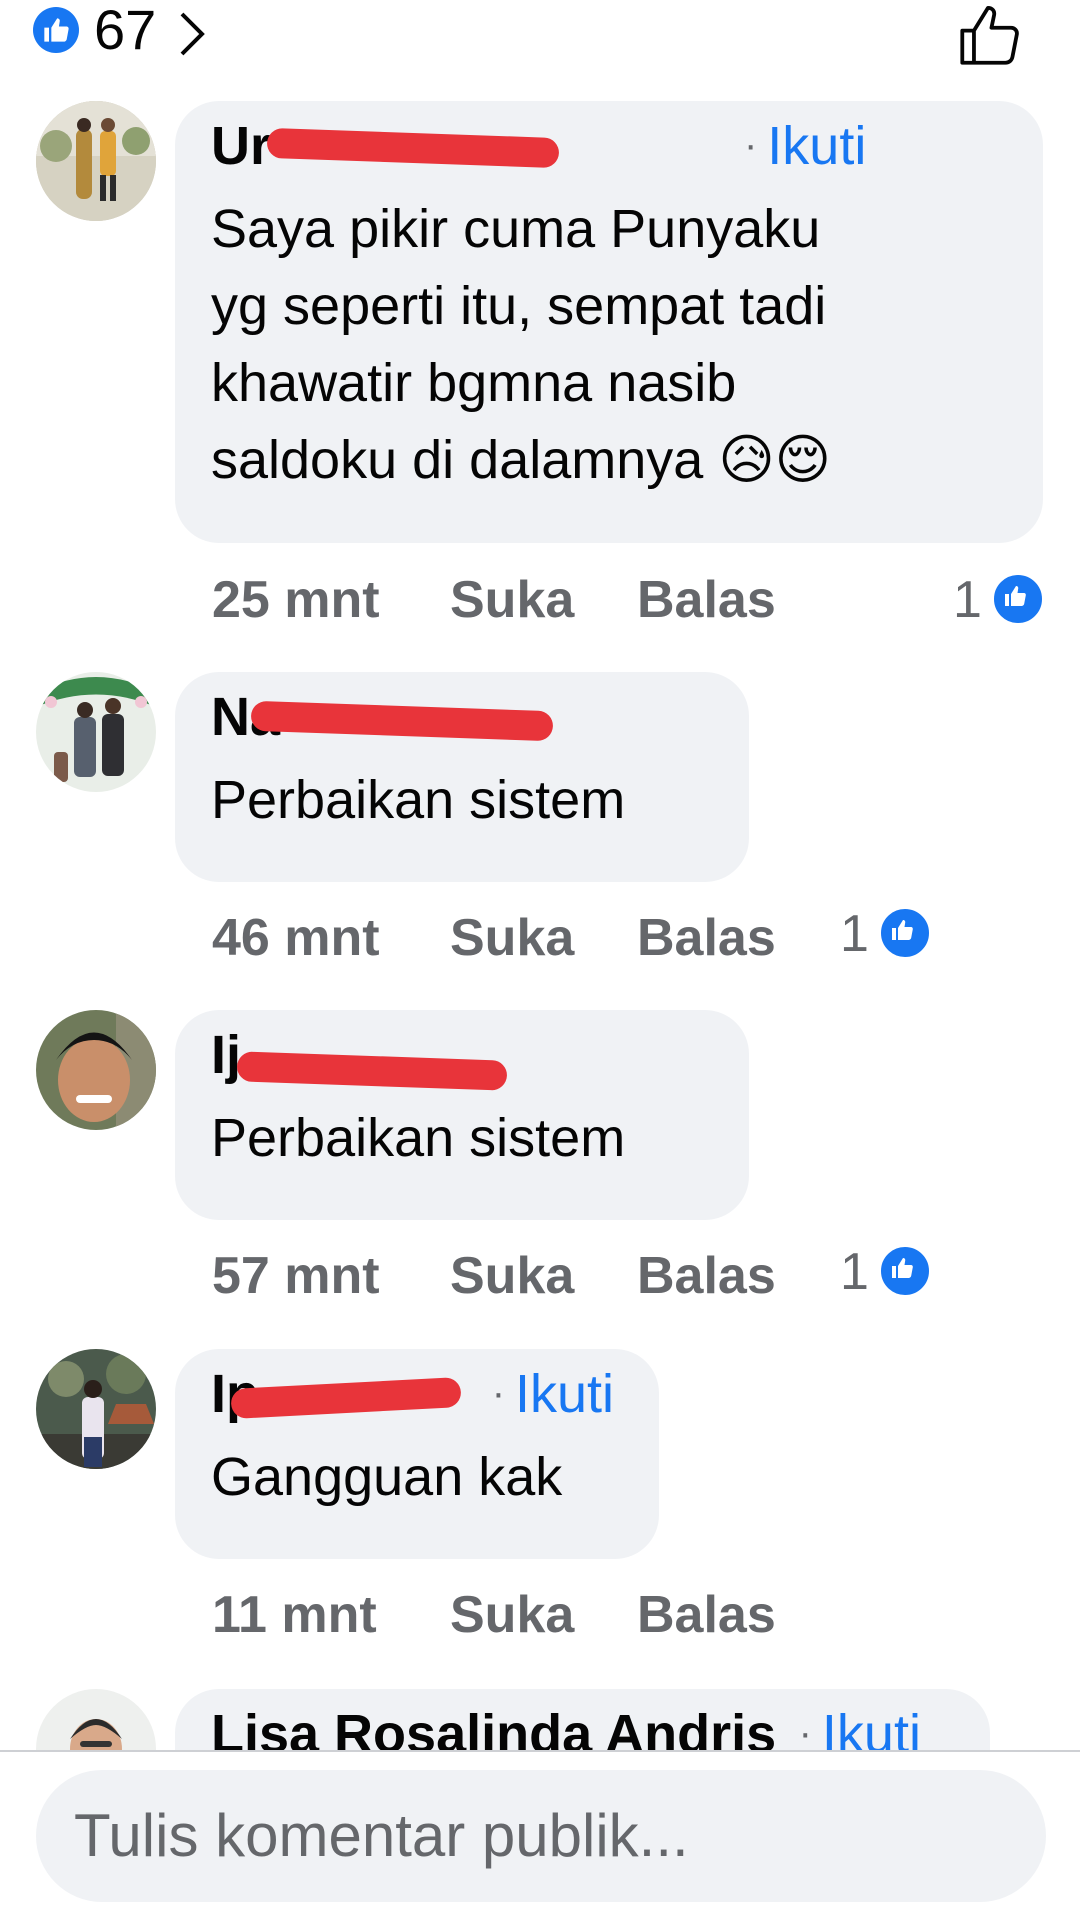  What do you see at coordinates (387, 1477) in the screenshot?
I see `comment-text-line: Gangguan kak` at bounding box center [387, 1477].